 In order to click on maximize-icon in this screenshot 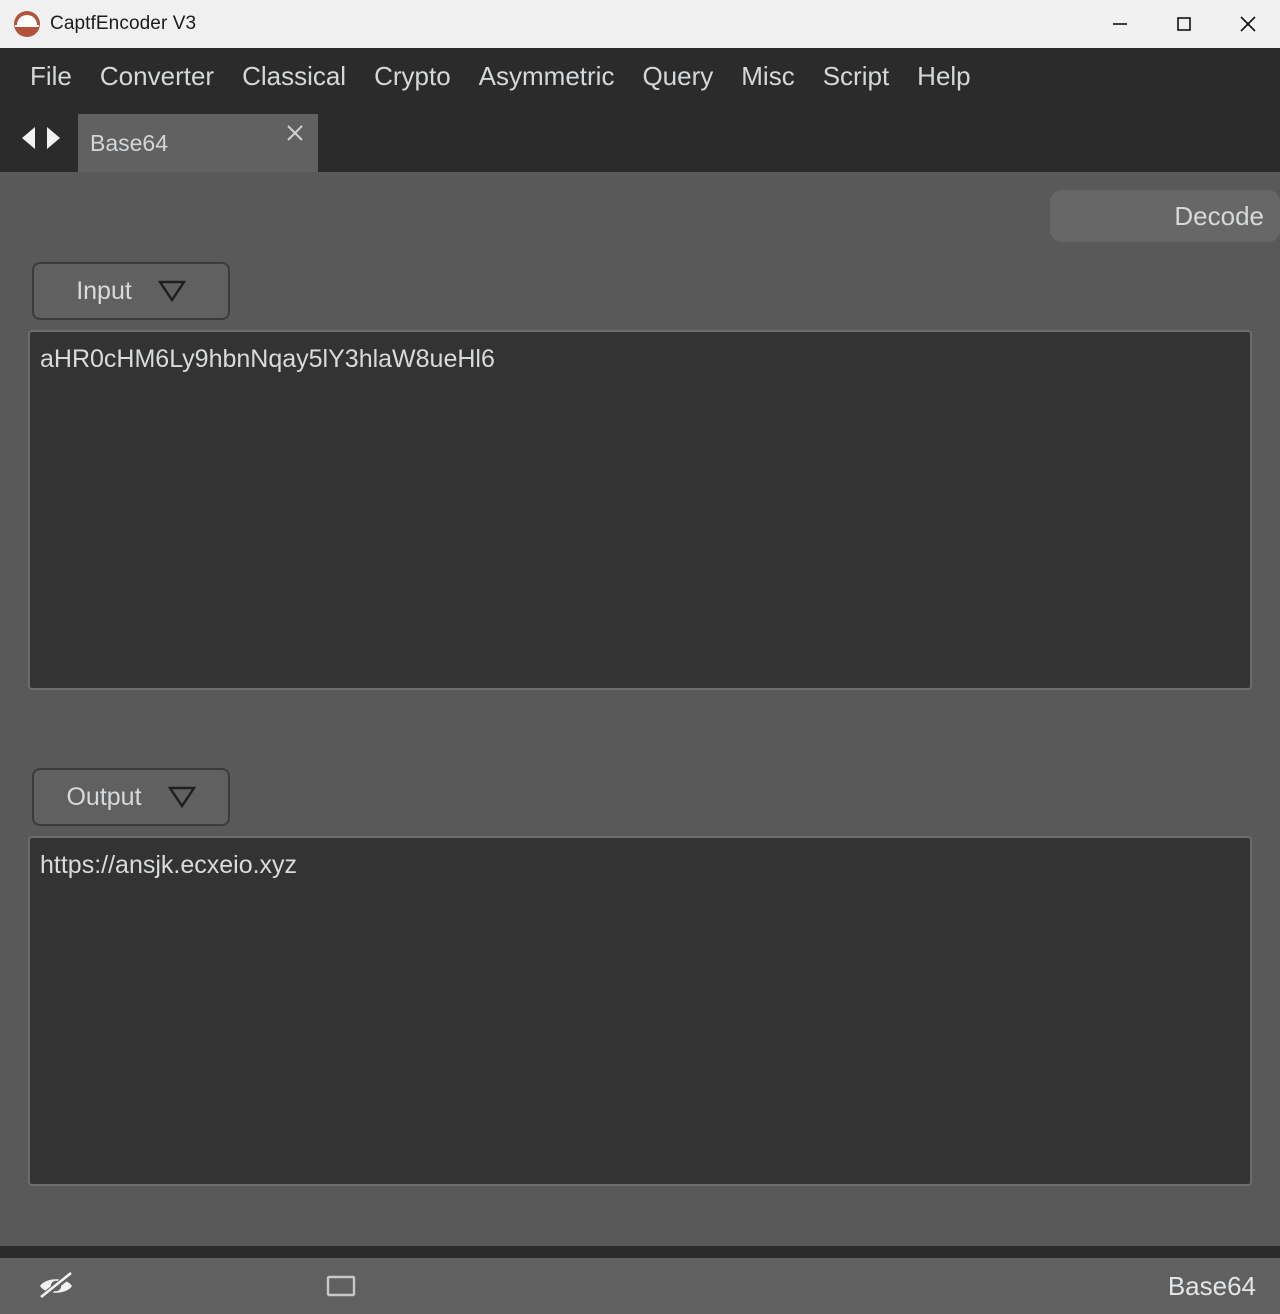, I will do `click(1184, 24)`.